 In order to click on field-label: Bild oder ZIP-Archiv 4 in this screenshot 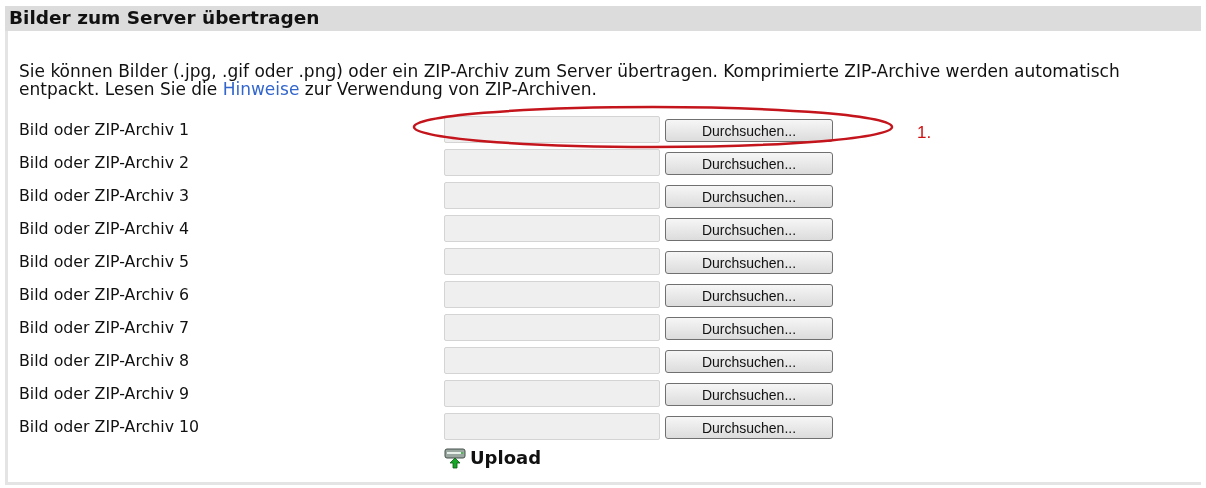, I will do `click(105, 228)`.